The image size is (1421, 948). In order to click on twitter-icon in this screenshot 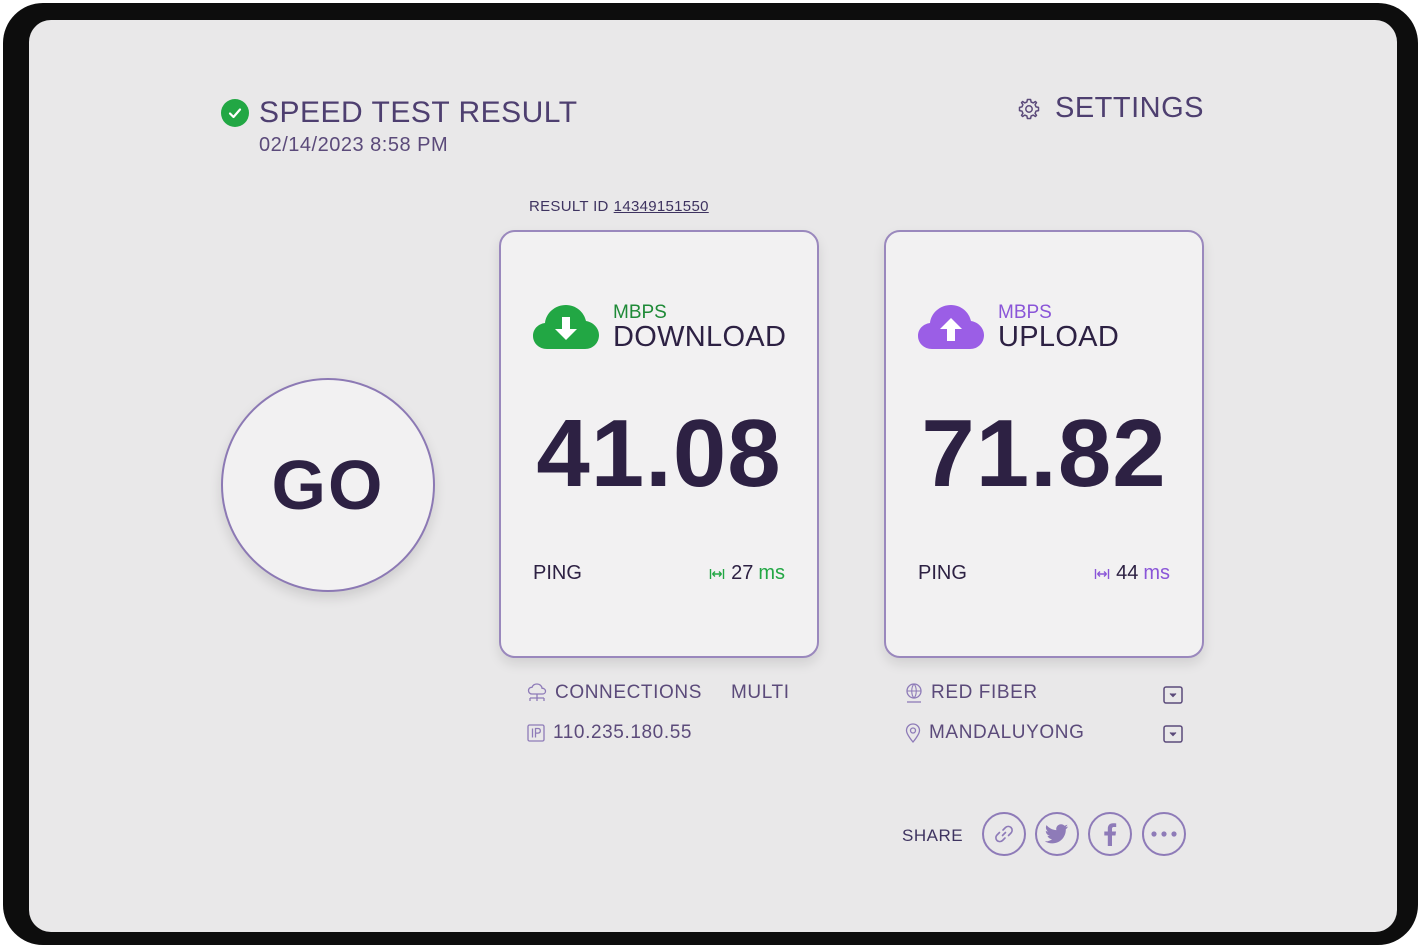, I will do `click(1056, 834)`.